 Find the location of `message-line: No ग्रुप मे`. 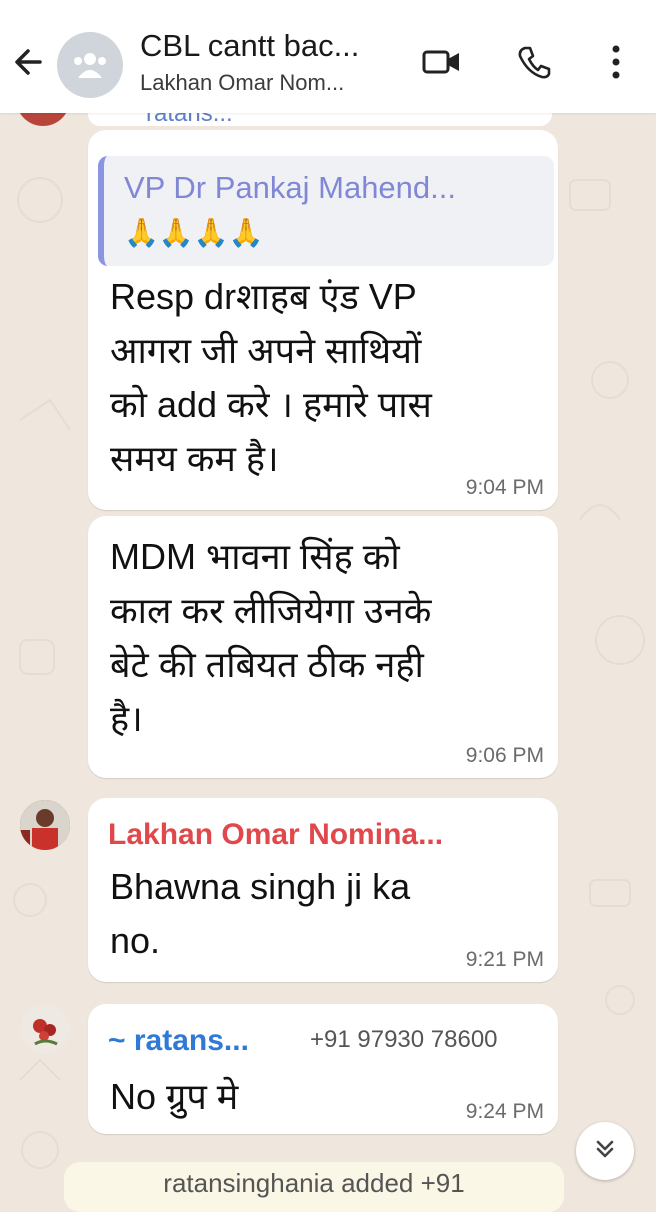

message-line: No ग्रुप मे is located at coordinates (174, 1096).